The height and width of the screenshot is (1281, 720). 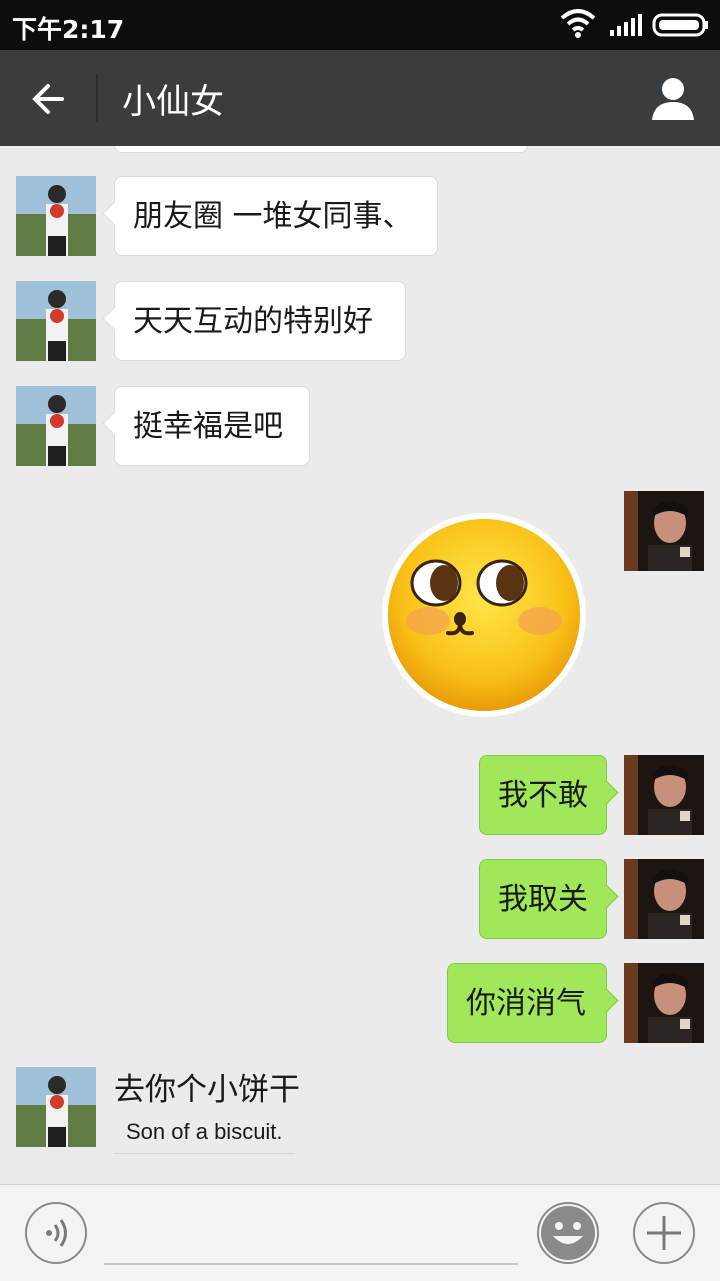 What do you see at coordinates (207, 1109) in the screenshot?
I see `translated-message: 去你个小饼干 Son of a biscuit.` at bounding box center [207, 1109].